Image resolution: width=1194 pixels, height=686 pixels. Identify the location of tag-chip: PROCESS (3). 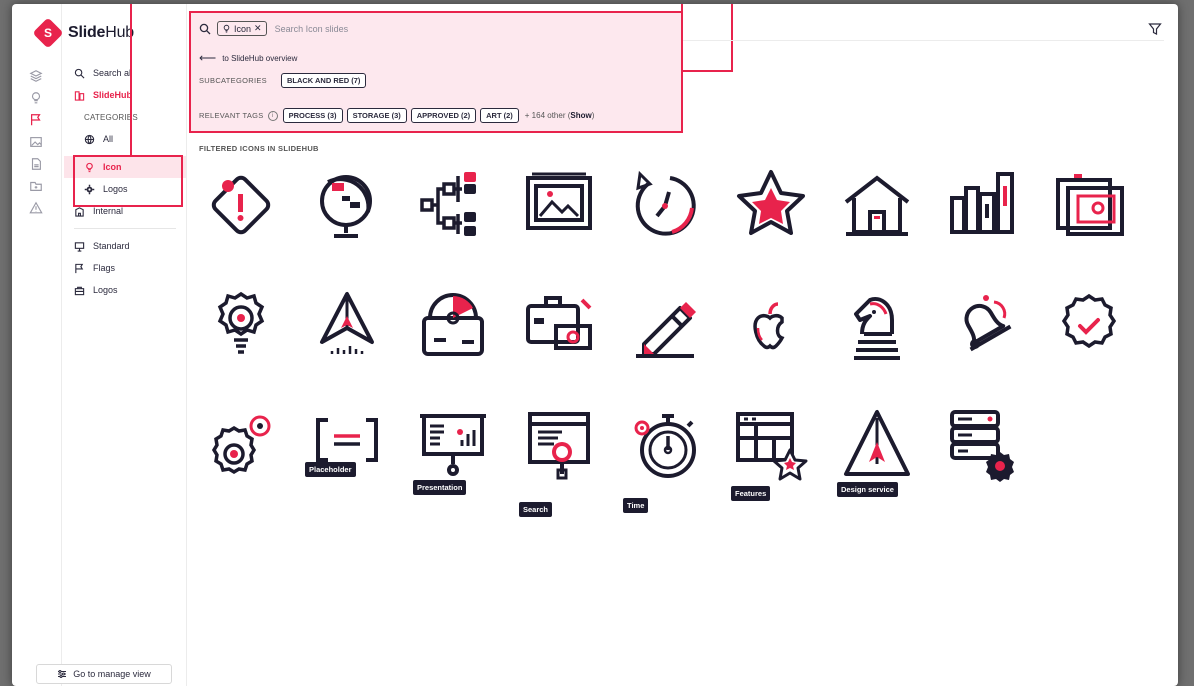
(312, 115).